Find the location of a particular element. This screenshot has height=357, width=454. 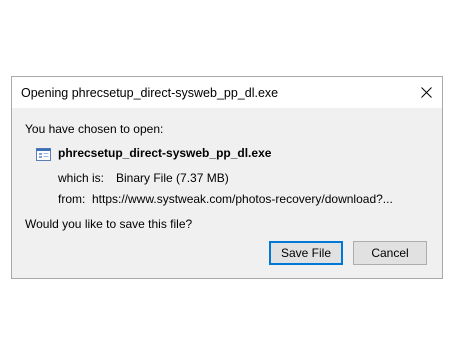

save-file-button: Save File is located at coordinates (306, 253).